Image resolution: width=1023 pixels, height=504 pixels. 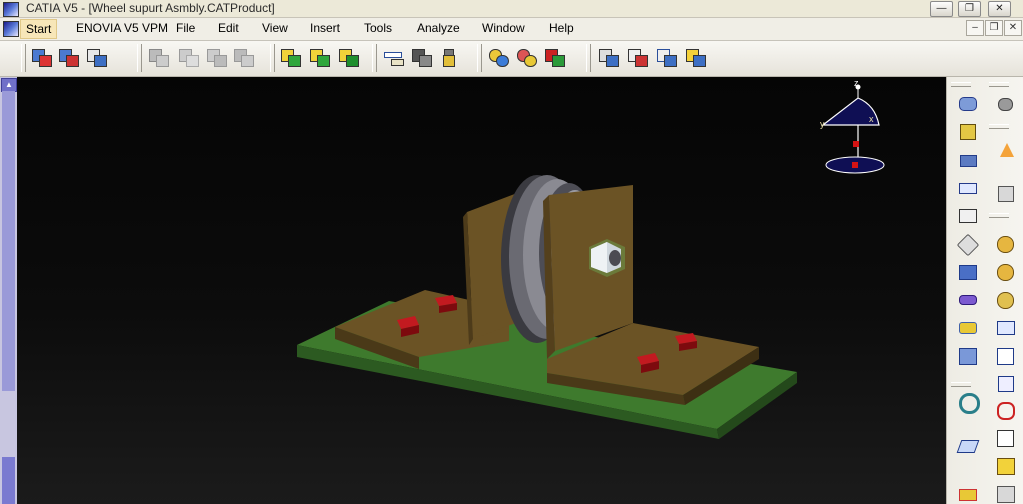 What do you see at coordinates (185, 28) in the screenshot?
I see `menu-file: File` at bounding box center [185, 28].